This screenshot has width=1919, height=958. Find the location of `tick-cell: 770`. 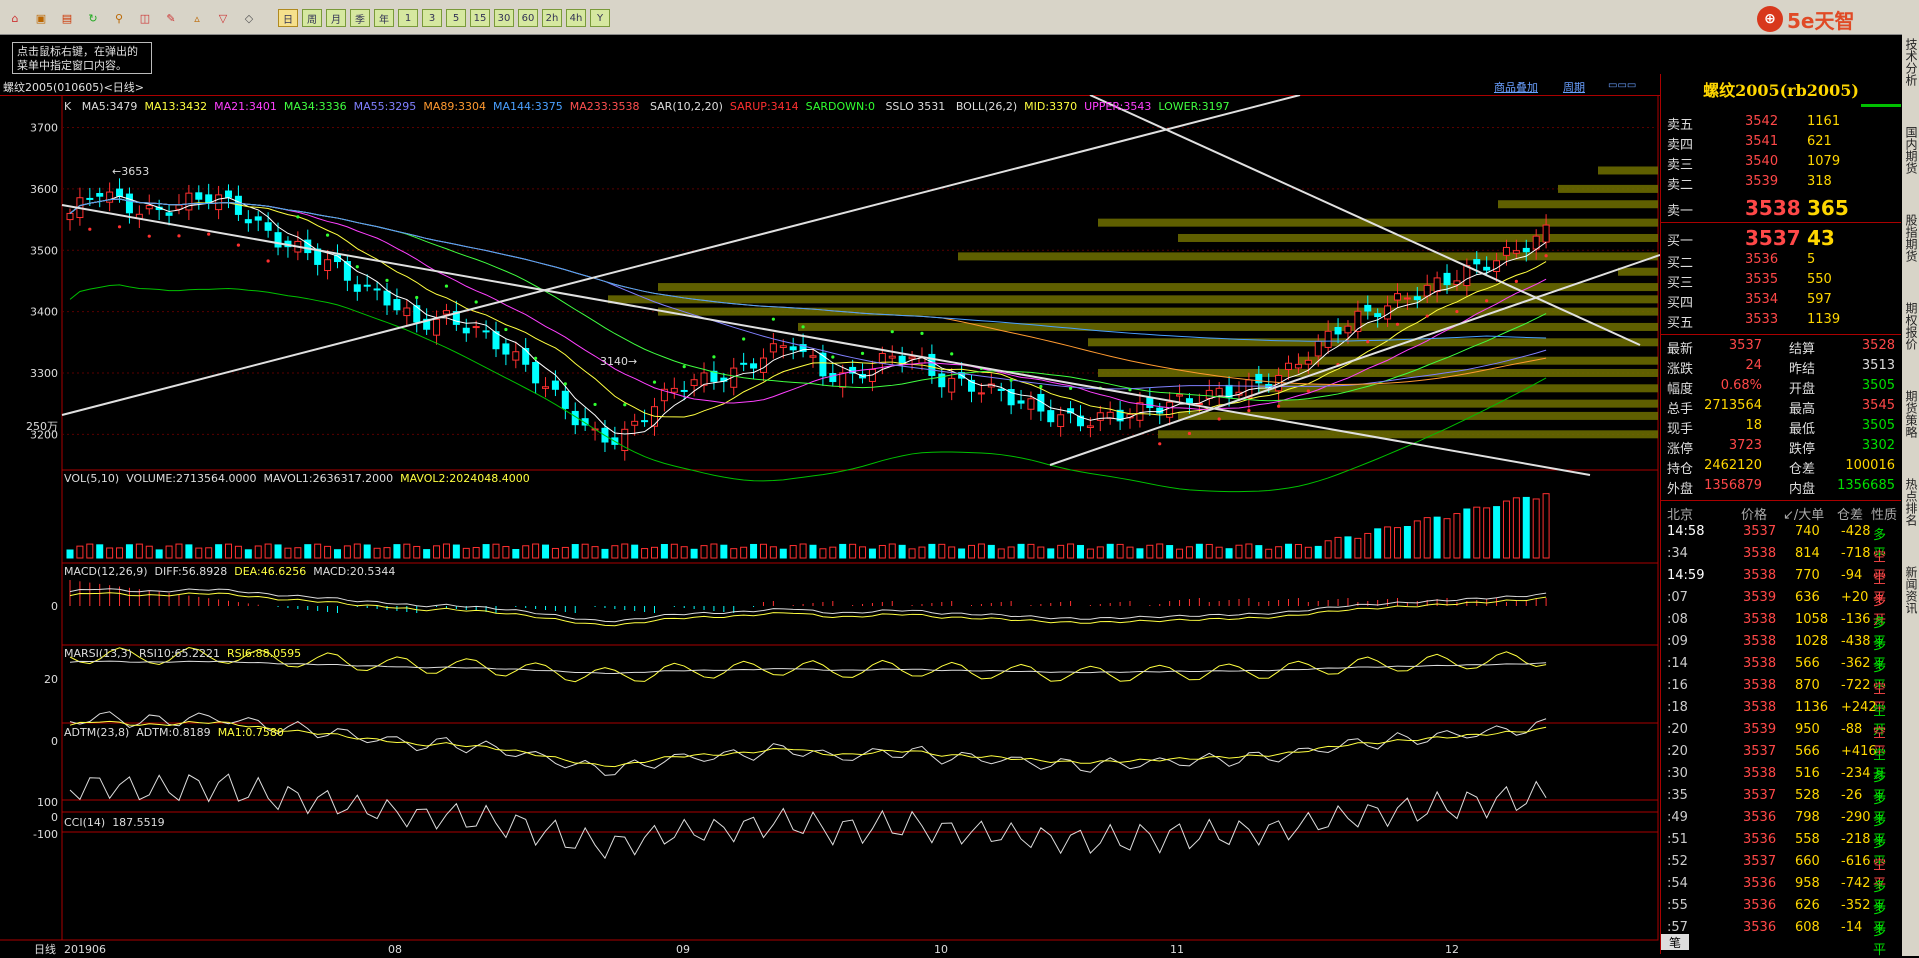

tick-cell: 770 is located at coordinates (1807, 575).